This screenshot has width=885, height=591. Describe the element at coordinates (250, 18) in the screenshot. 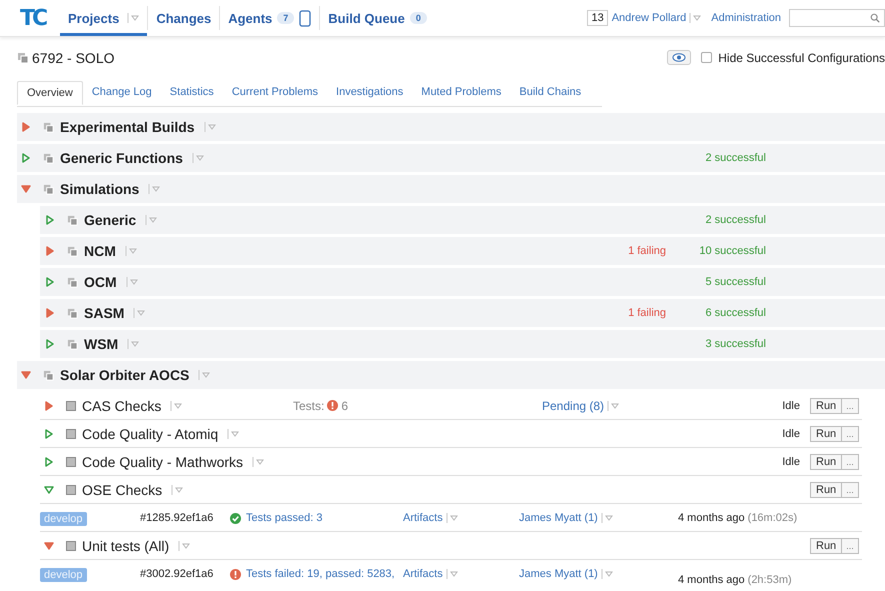

I see `nav-tab: Agents` at that location.